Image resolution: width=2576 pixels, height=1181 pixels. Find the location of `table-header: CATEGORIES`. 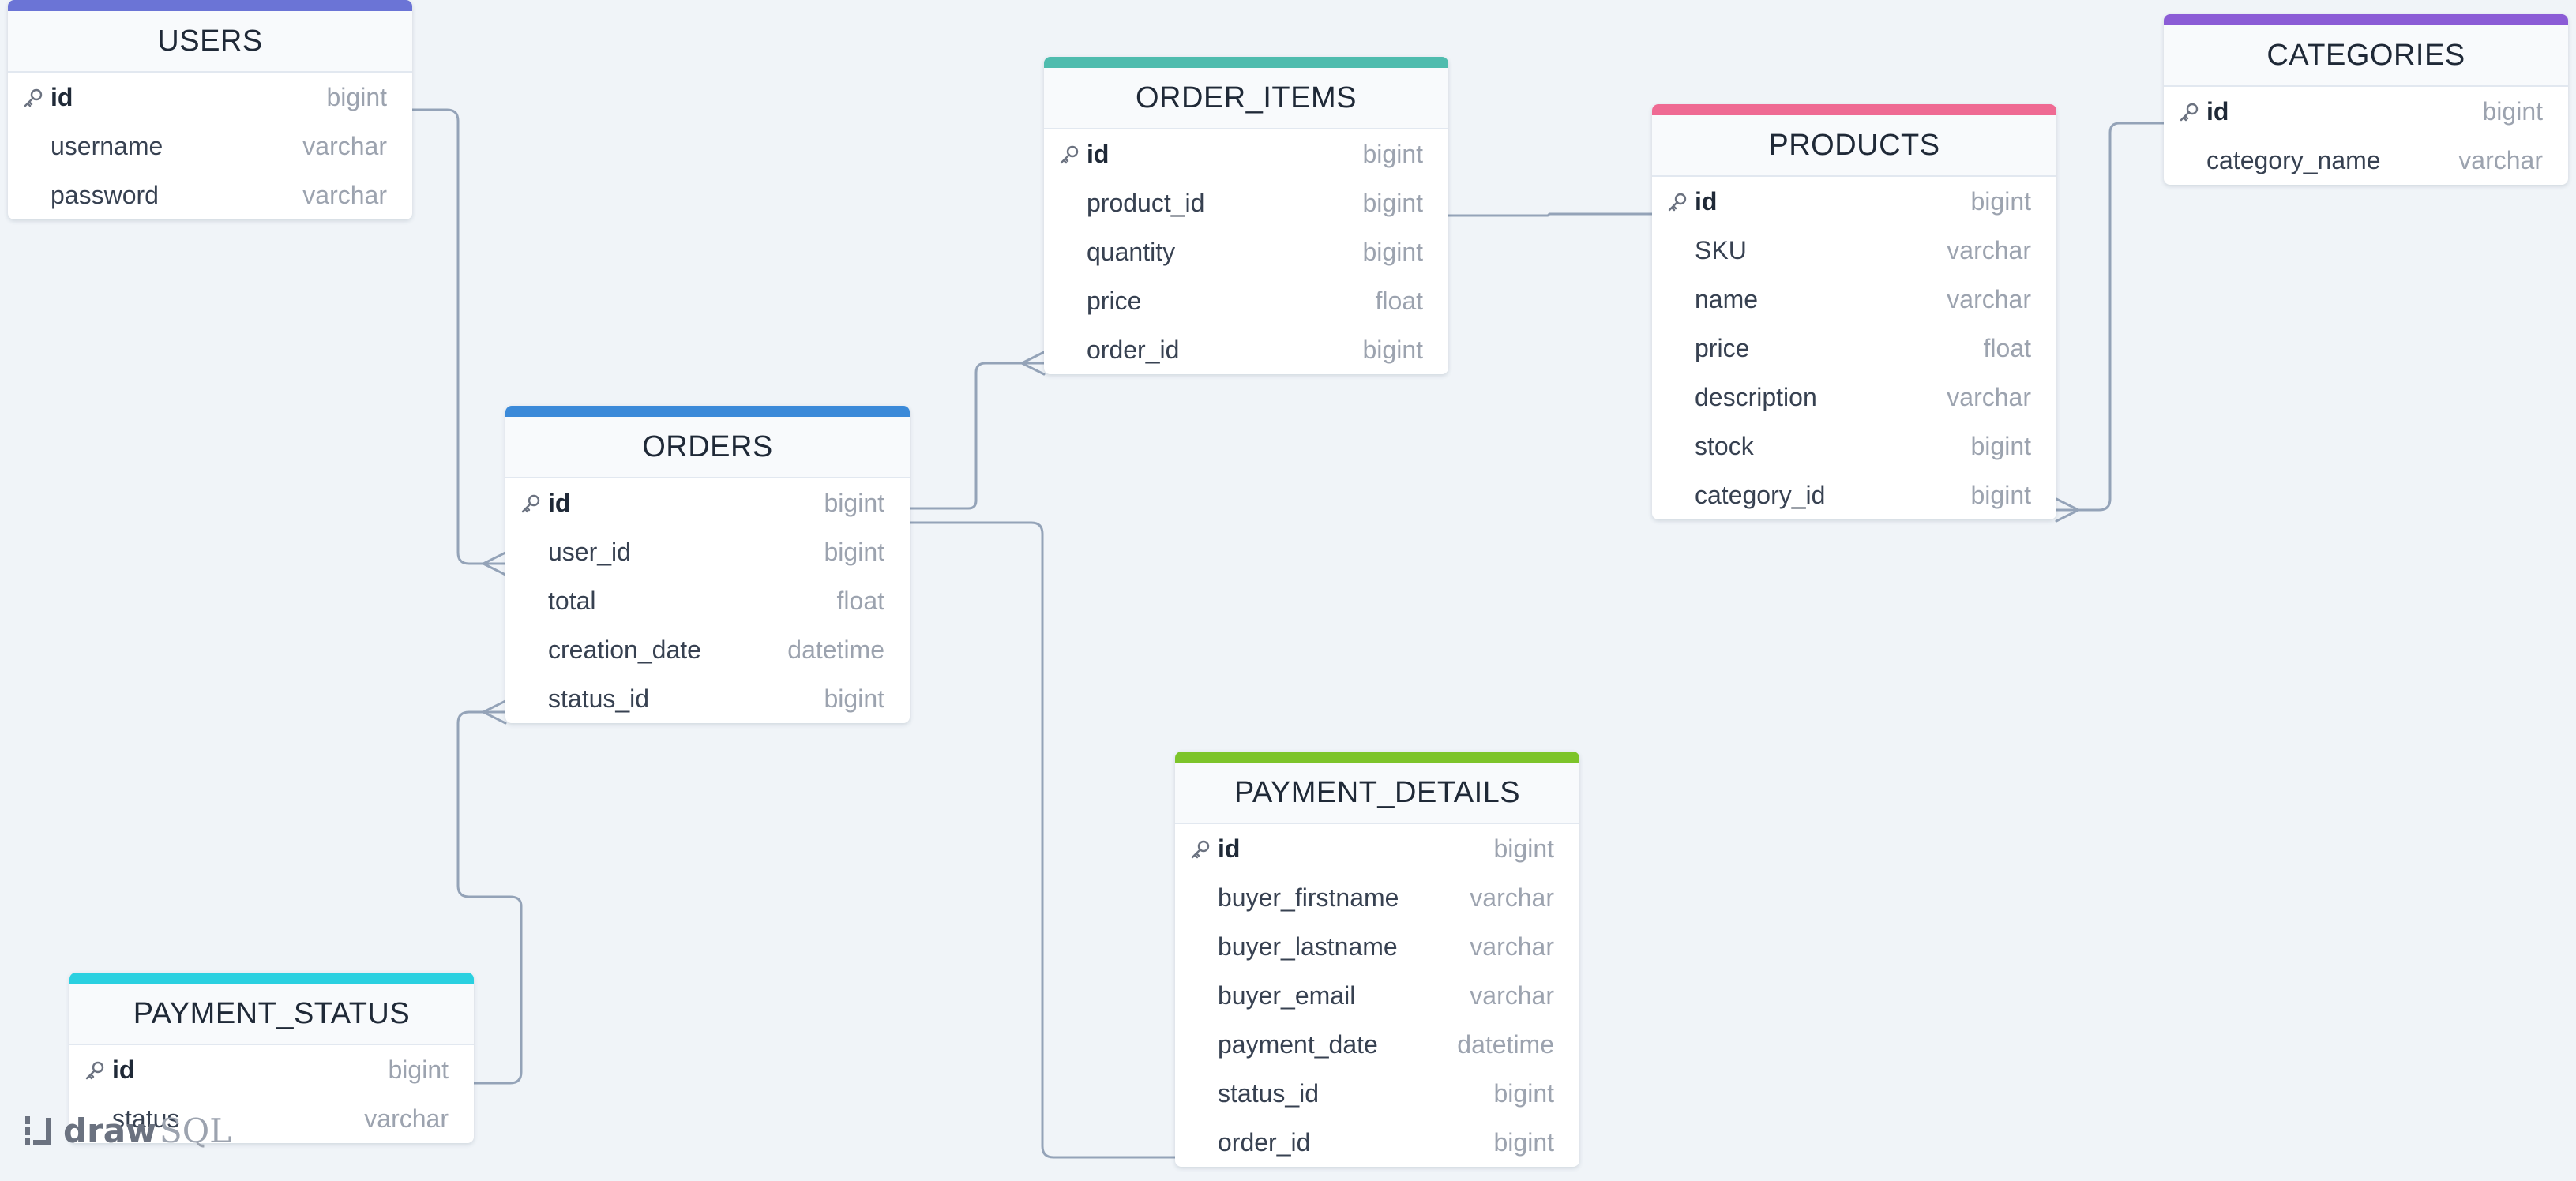

table-header: CATEGORIES is located at coordinates (2366, 50).